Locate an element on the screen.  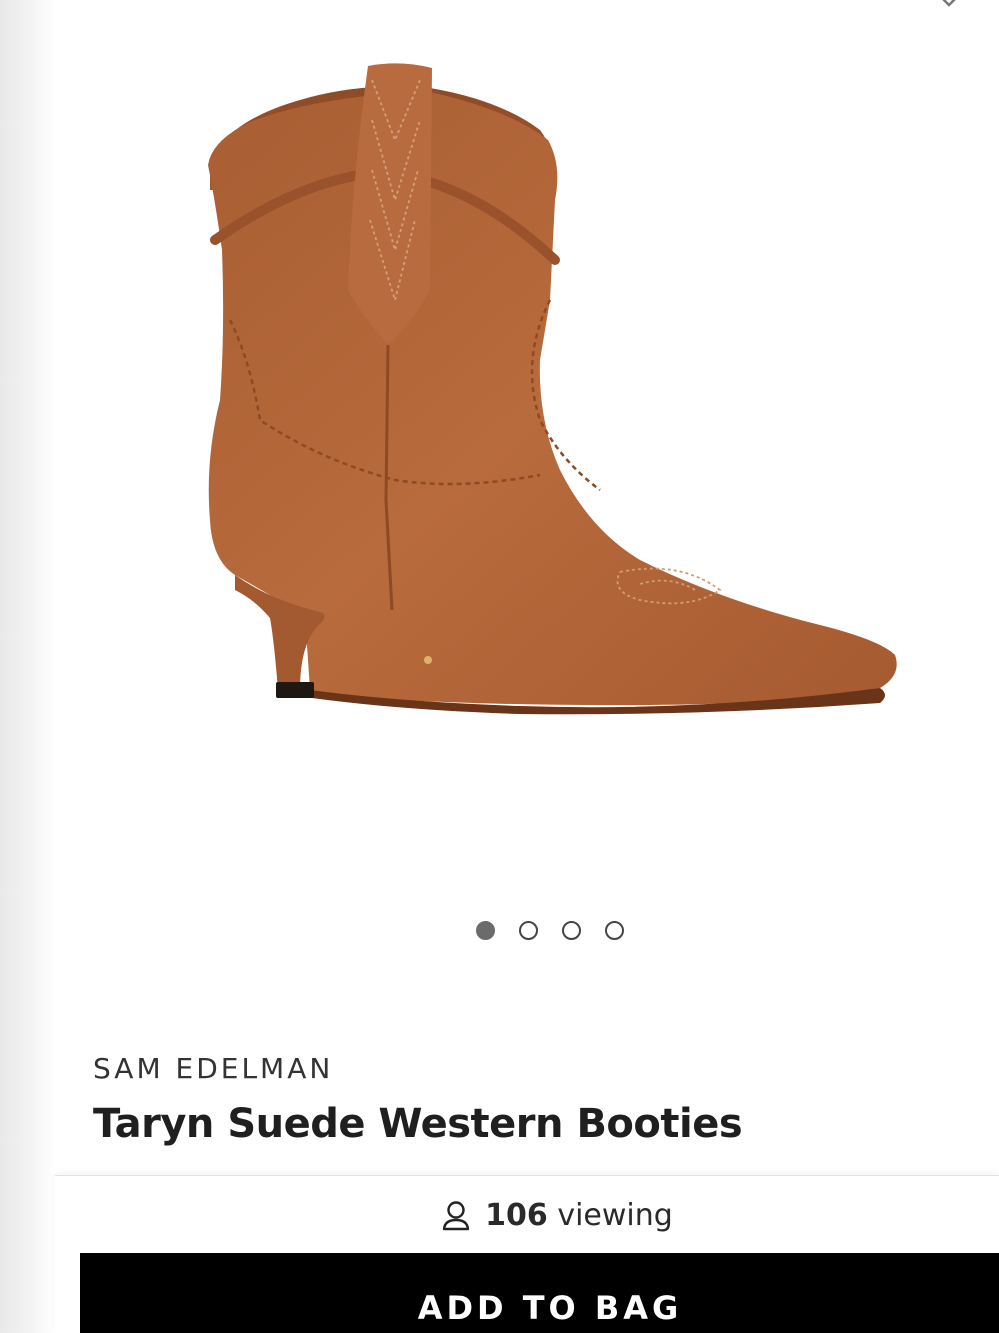
previous-screen-edge is located at coordinates (27, 666).